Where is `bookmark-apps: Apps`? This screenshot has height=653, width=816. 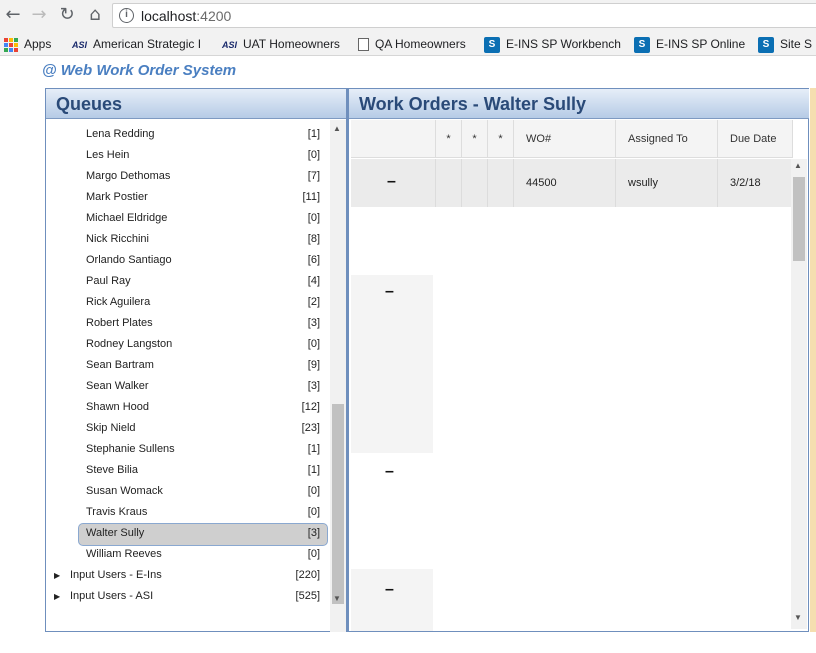 bookmark-apps: Apps is located at coordinates (27, 44).